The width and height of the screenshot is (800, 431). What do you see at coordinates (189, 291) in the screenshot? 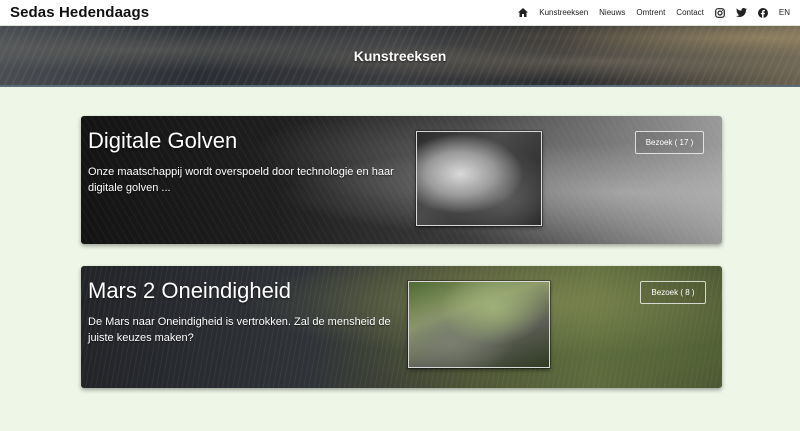
I see `series-title: Mars 2 Oneindigheid` at bounding box center [189, 291].